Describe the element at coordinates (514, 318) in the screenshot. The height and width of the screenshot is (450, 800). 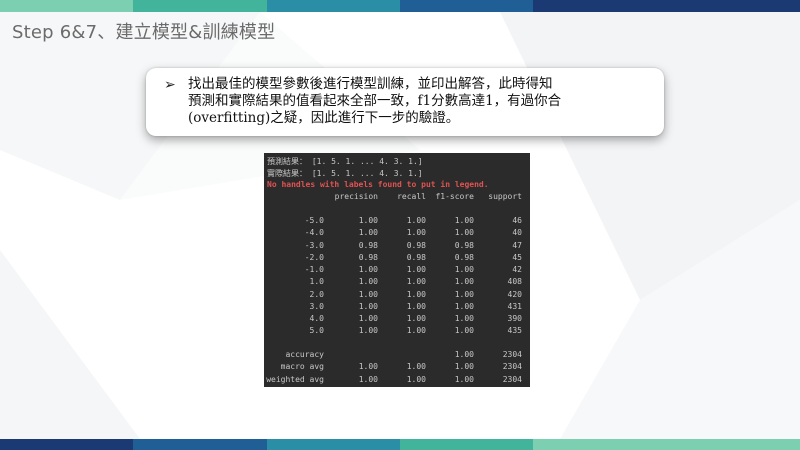
I see `report-cell-support: 390` at that location.